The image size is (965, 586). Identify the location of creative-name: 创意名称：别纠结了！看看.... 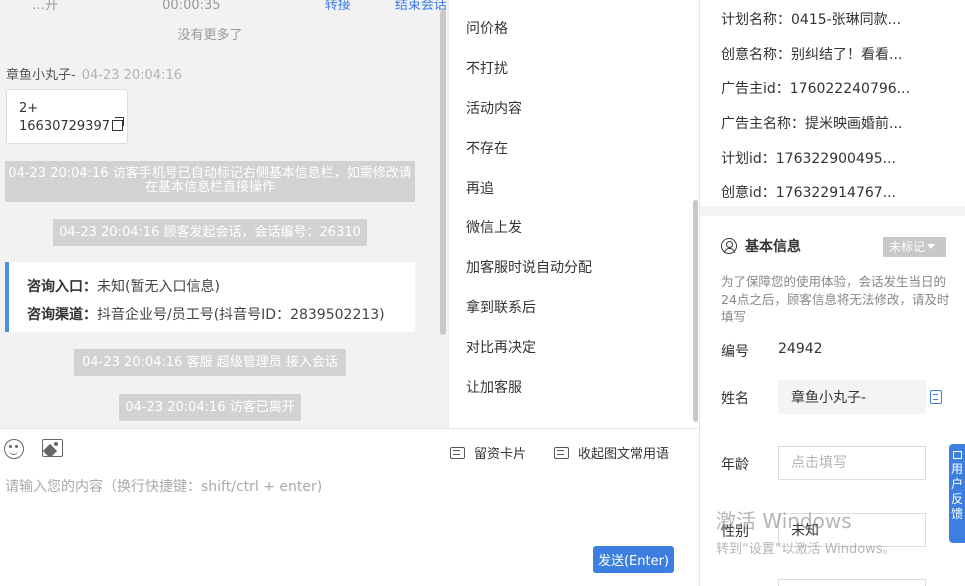
(812, 55).